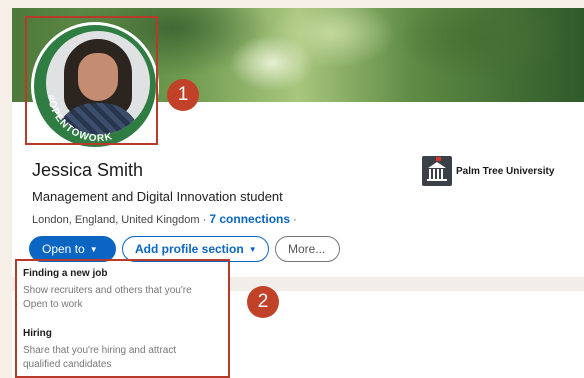 Image resolution: width=584 pixels, height=378 pixels. I want to click on lower-section, so click(413, 322).